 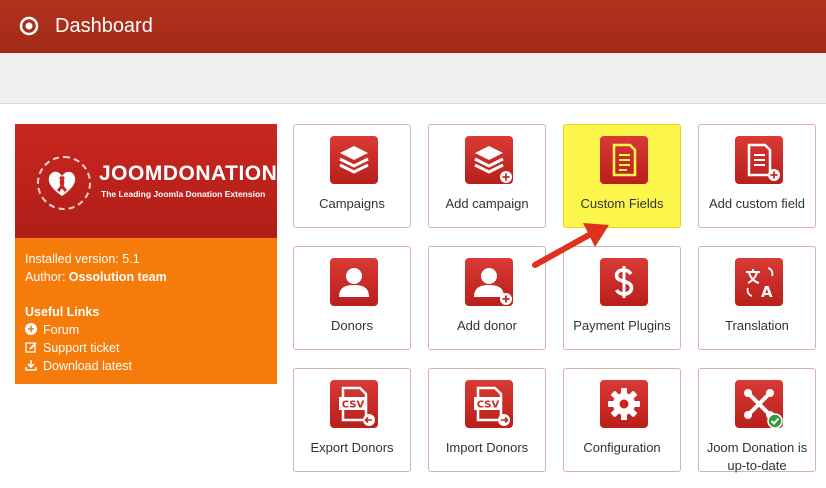 I want to click on tile-campaigns-label: Campaigns, so click(x=352, y=203).